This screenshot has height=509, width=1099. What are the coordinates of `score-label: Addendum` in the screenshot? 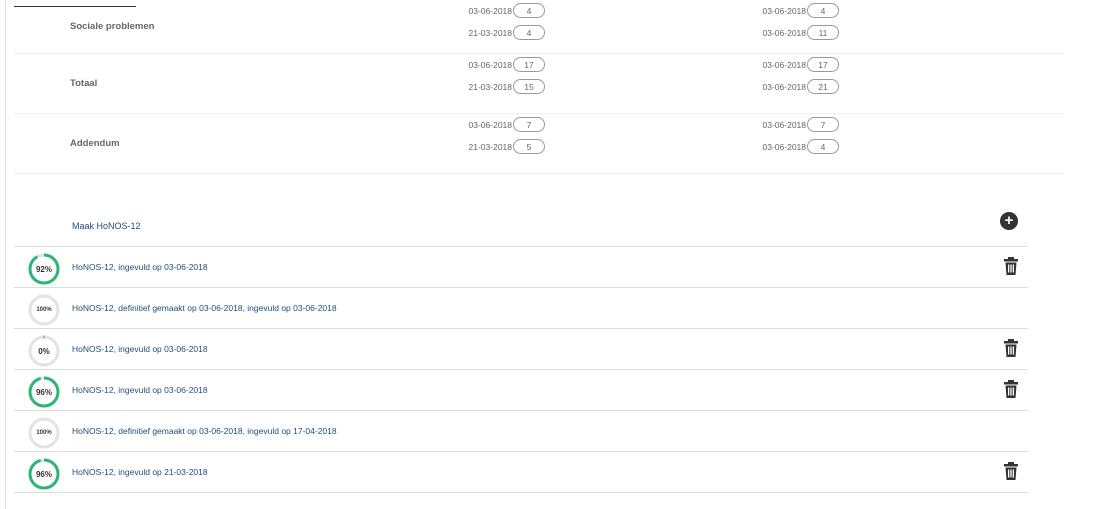 It's located at (95, 143).